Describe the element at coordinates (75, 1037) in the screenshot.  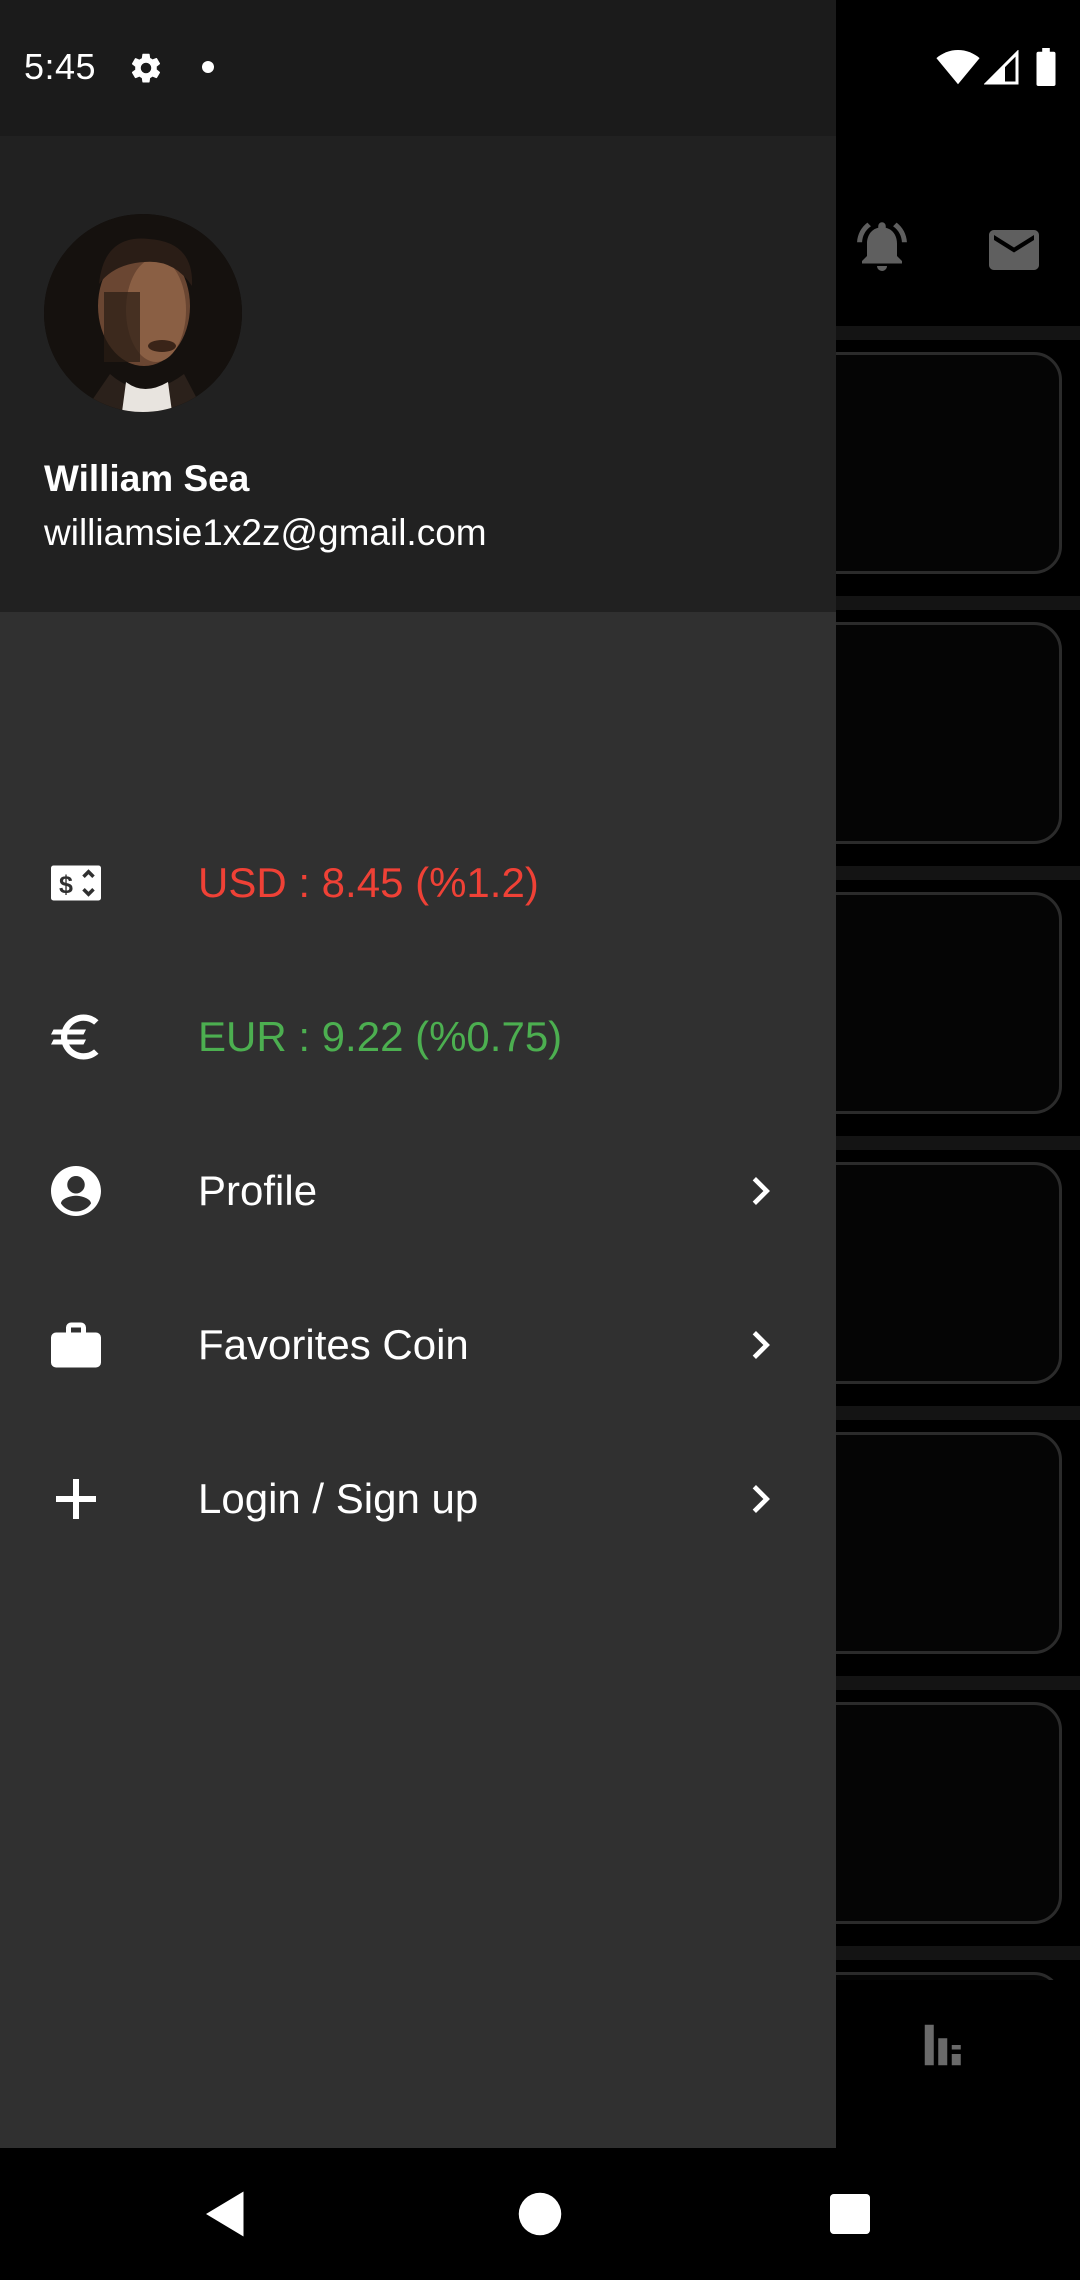
I see `euro-icon` at that location.